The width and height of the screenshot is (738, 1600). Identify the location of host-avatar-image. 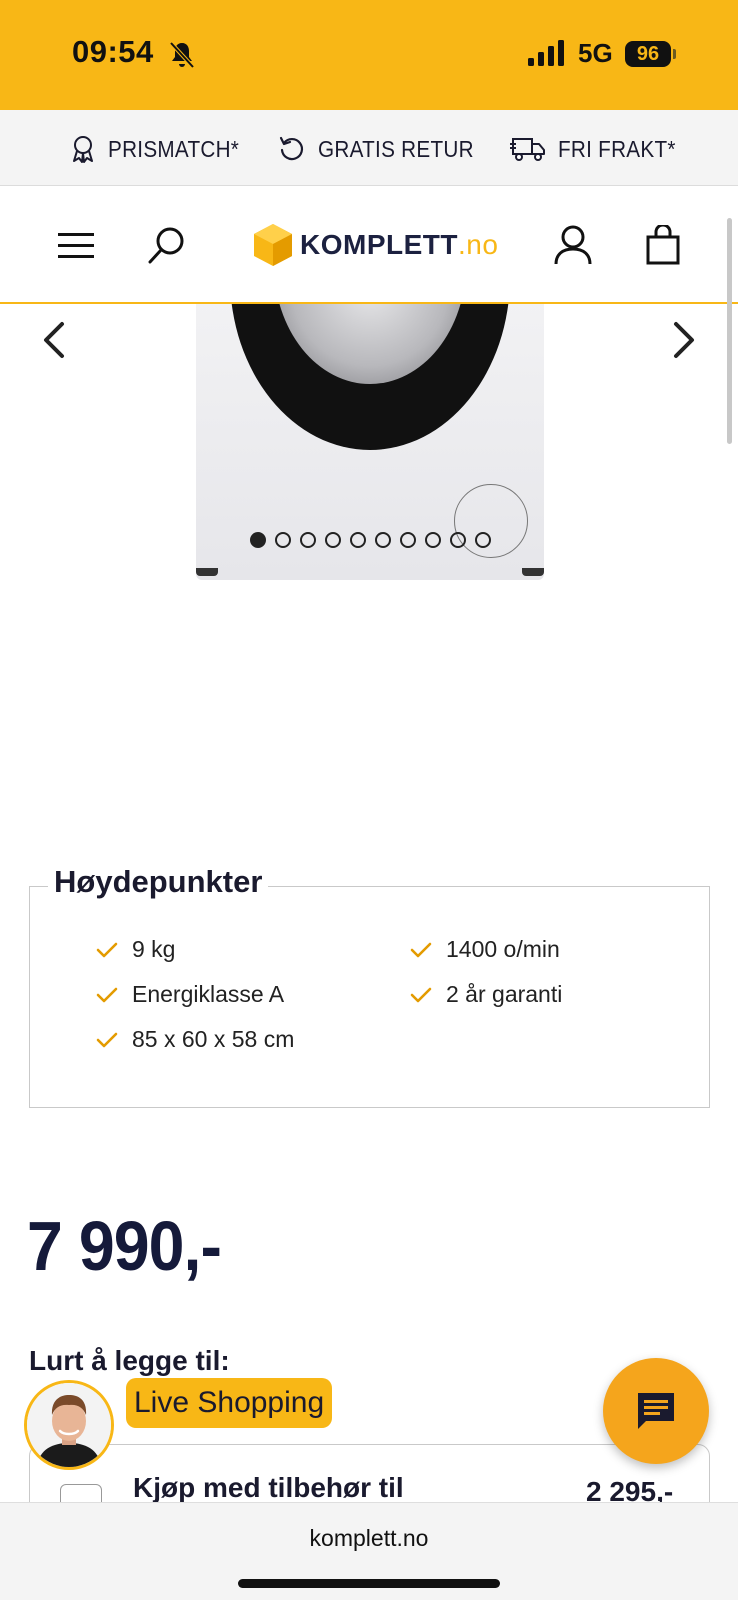
(69, 1425).